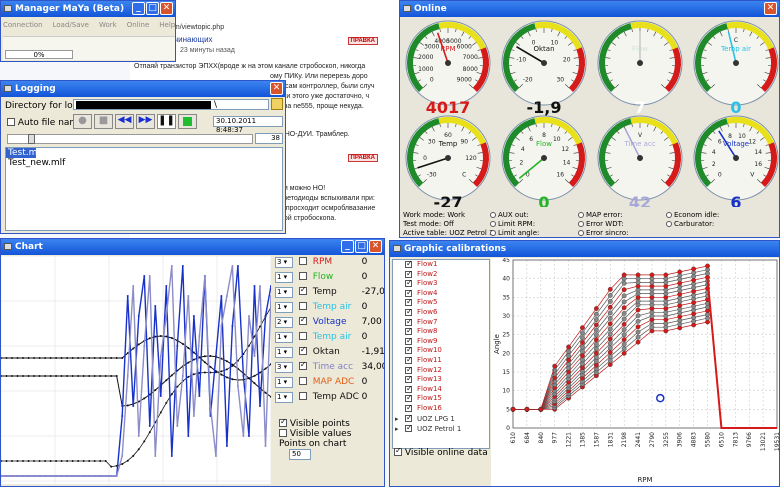  Describe the element at coordinates (144, 163) in the screenshot. I see `list-item: Test_new.mlf` at that location.